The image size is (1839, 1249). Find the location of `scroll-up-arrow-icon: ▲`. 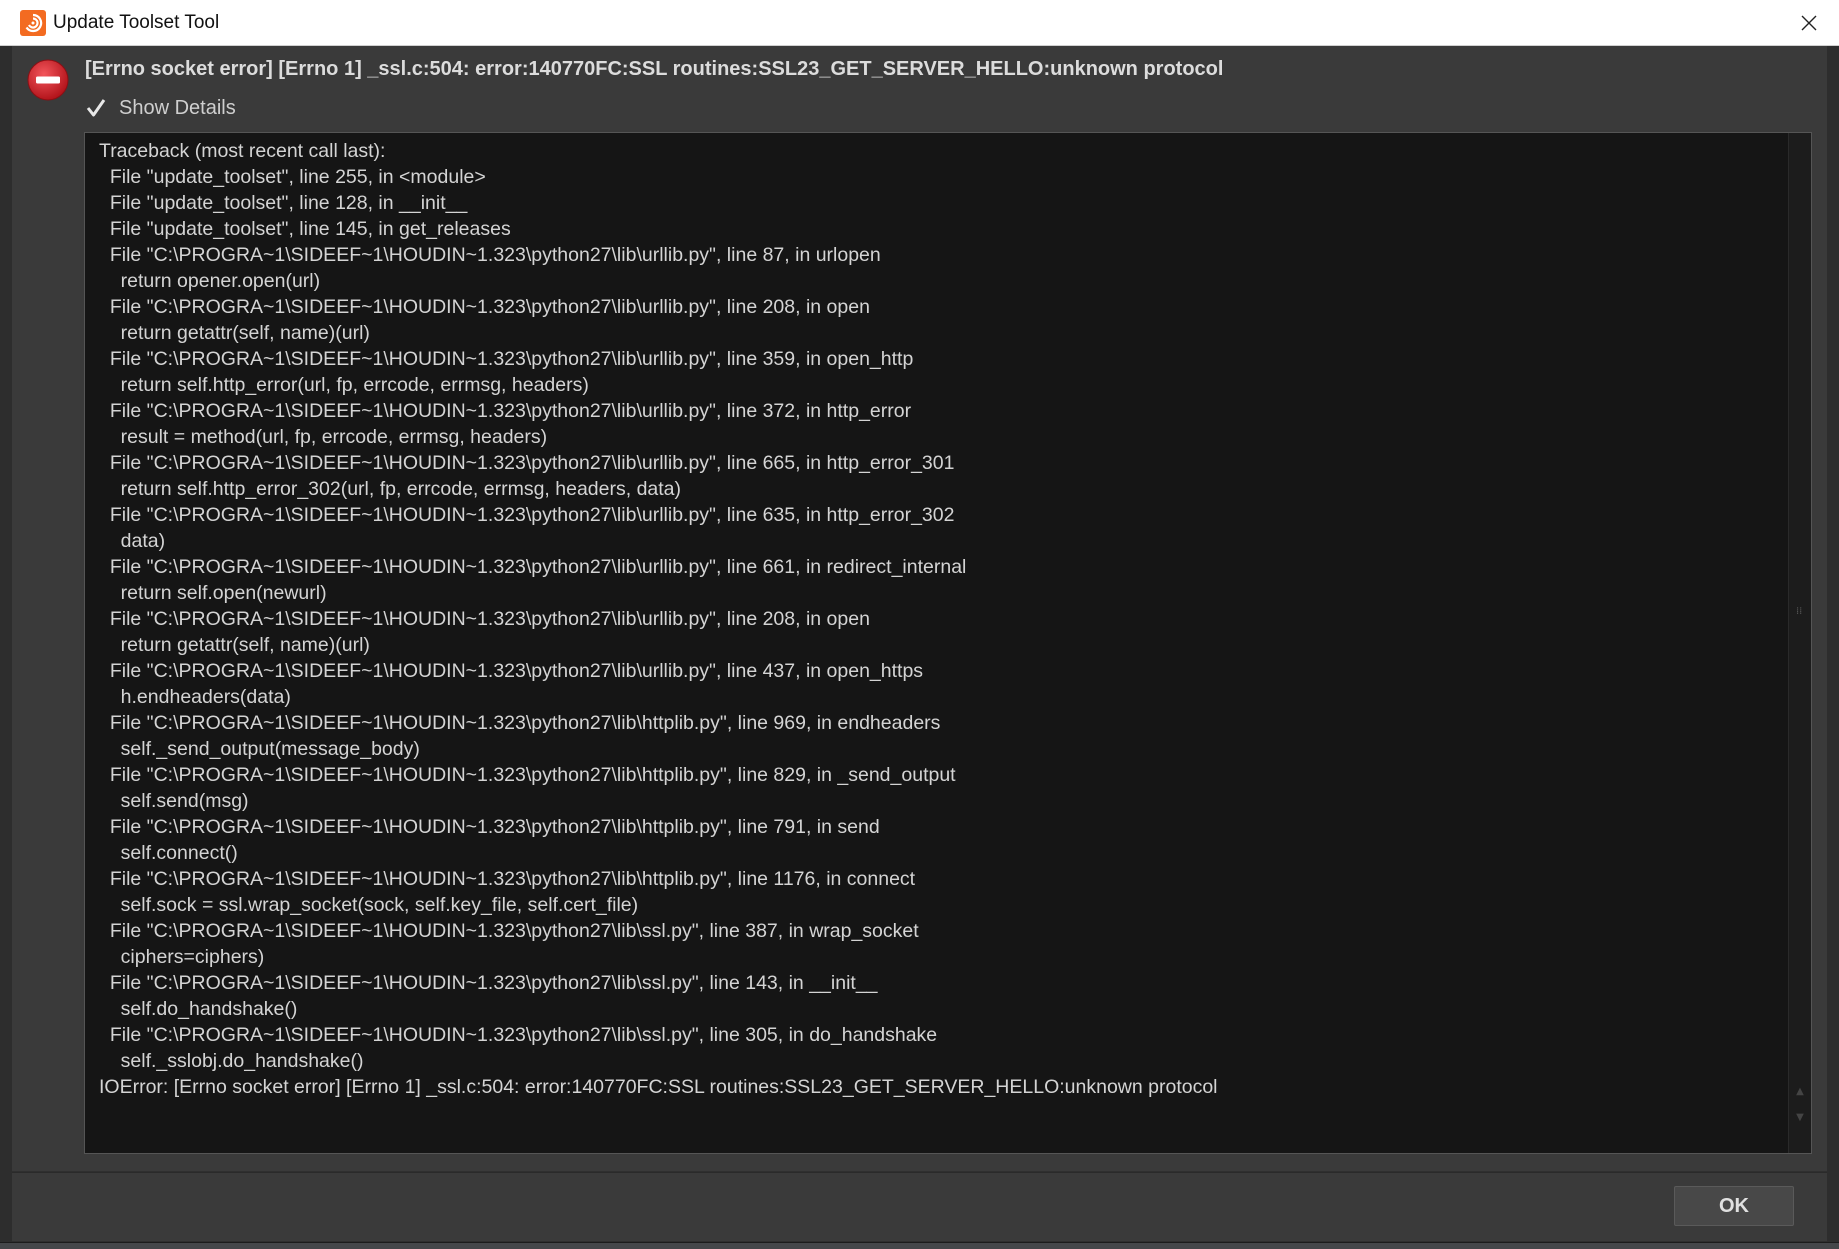

scroll-up-arrow-icon: ▲ is located at coordinates (1800, 1091).